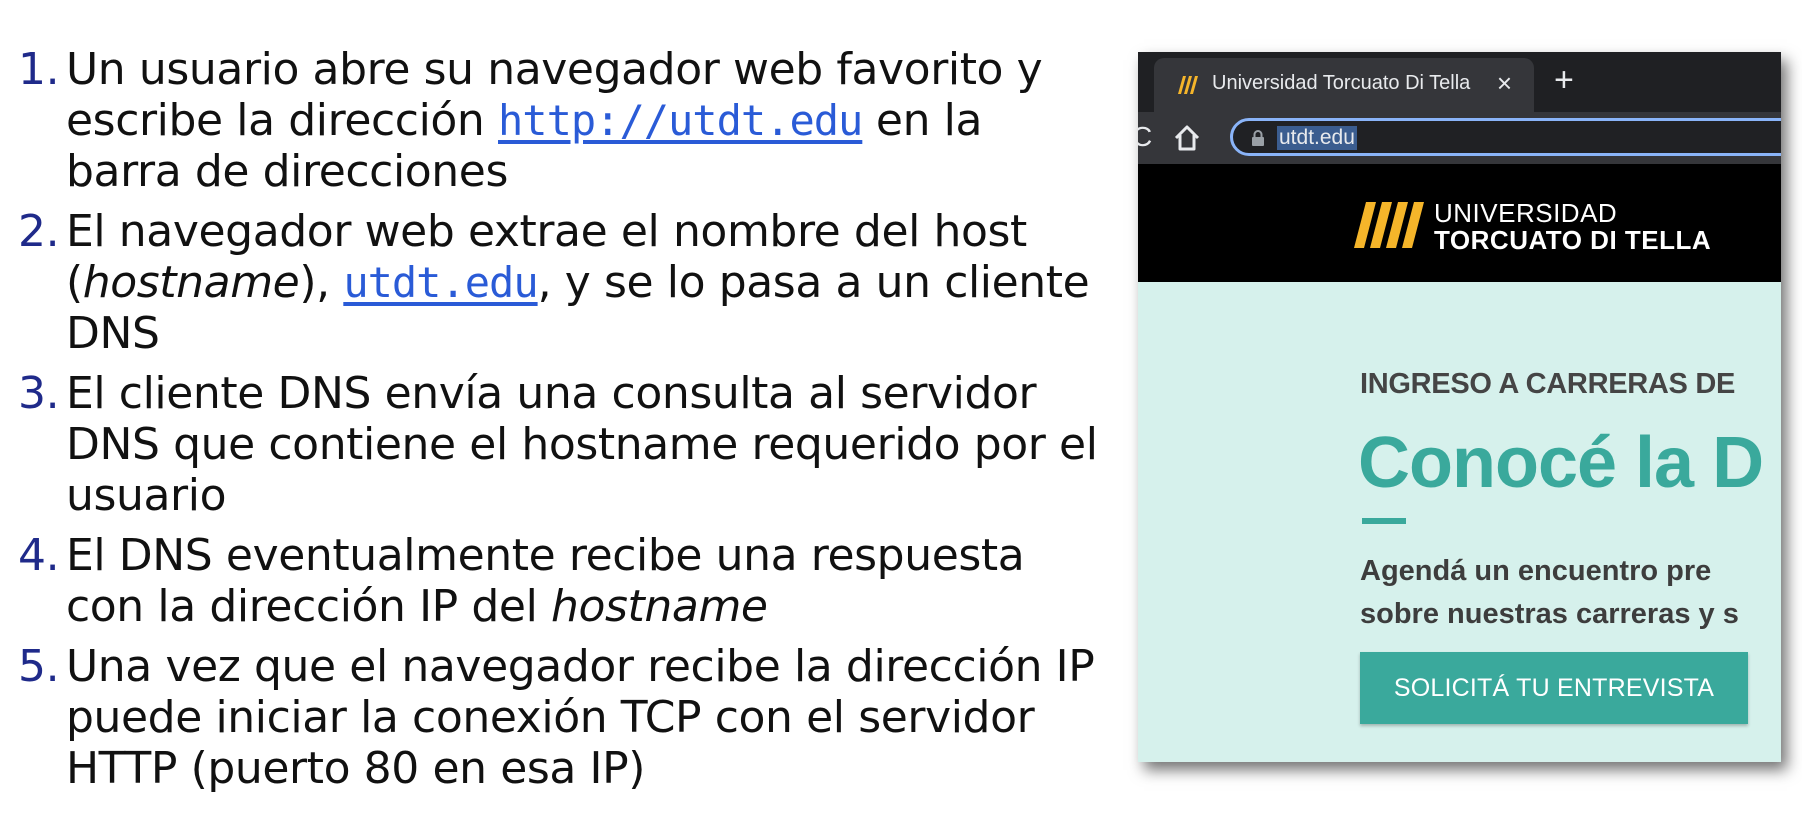 This screenshot has width=1802, height=822. What do you see at coordinates (680, 120) in the screenshot?
I see `url-link: http://utdt.edu` at bounding box center [680, 120].